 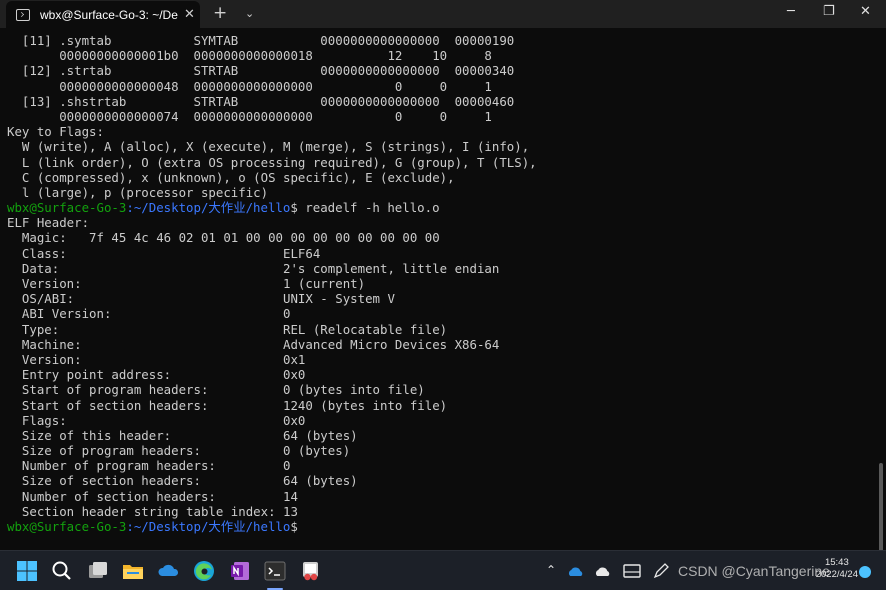 I want to click on onenote-icon, so click(x=240, y=571).